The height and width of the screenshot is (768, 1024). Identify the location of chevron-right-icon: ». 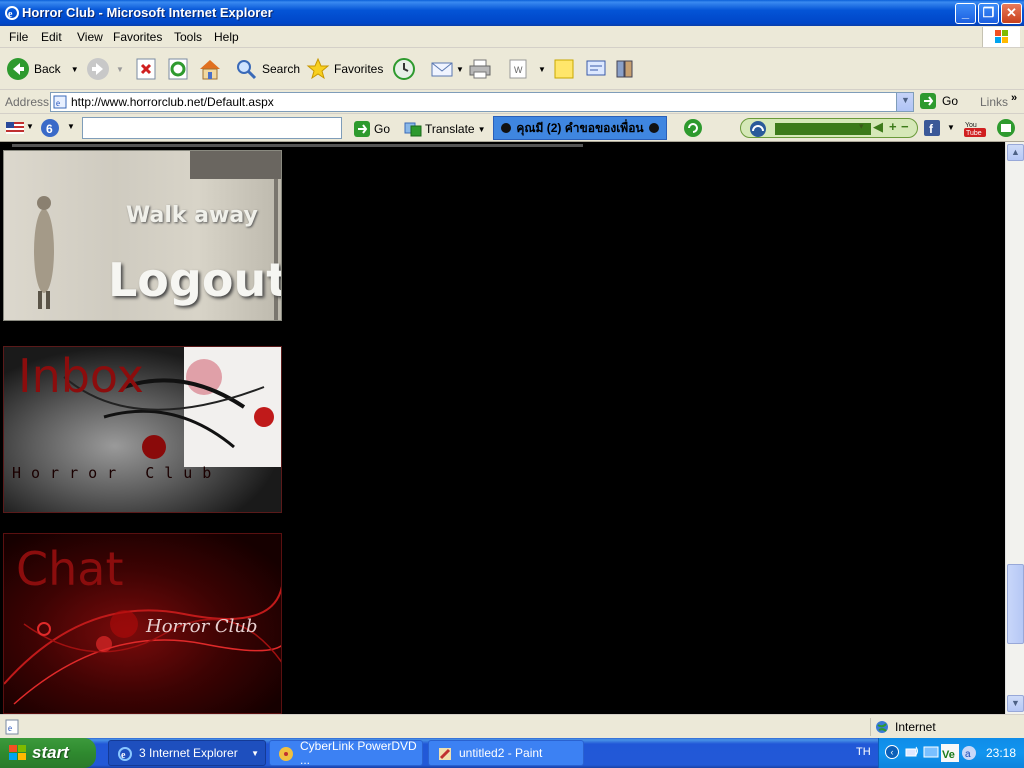
(1014, 98).